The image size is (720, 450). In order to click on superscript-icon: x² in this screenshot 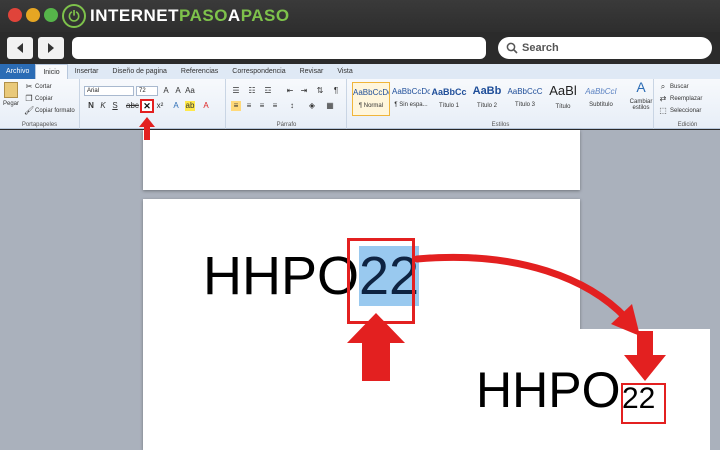, I will do `click(160, 106)`.